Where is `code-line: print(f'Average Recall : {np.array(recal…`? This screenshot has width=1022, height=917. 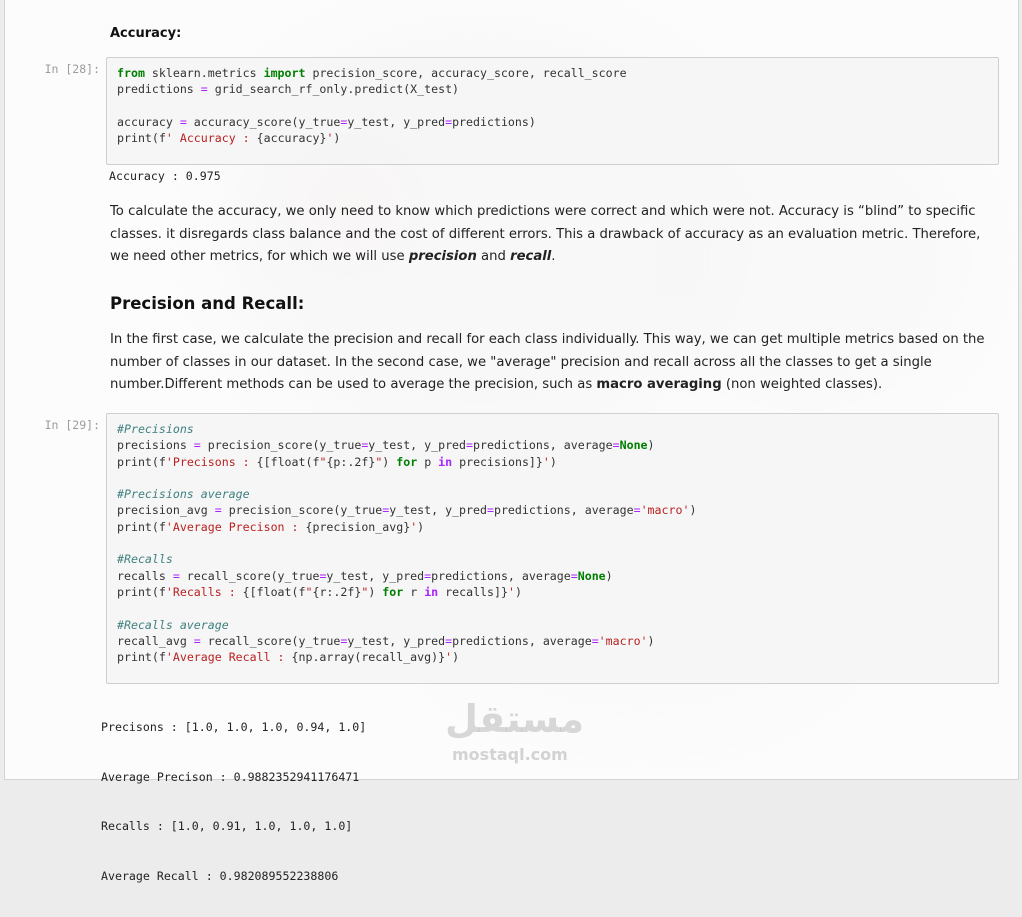
code-line: print(f'Average Recall : {np.array(recal… is located at coordinates (552, 657).